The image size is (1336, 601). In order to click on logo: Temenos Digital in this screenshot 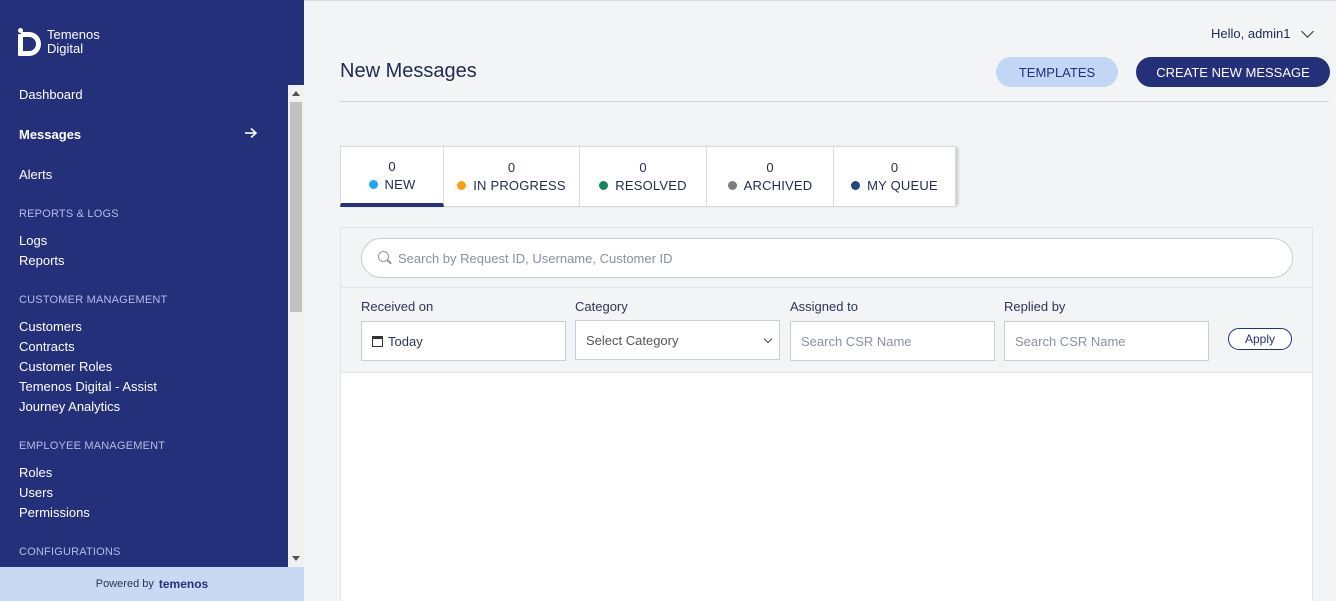, I will do `click(59, 42)`.